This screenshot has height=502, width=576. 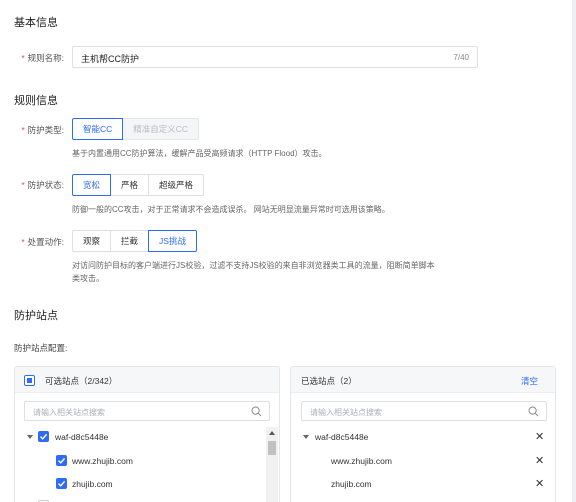 I want to click on remove-site-root-close-icon: ✕, so click(x=539, y=484).